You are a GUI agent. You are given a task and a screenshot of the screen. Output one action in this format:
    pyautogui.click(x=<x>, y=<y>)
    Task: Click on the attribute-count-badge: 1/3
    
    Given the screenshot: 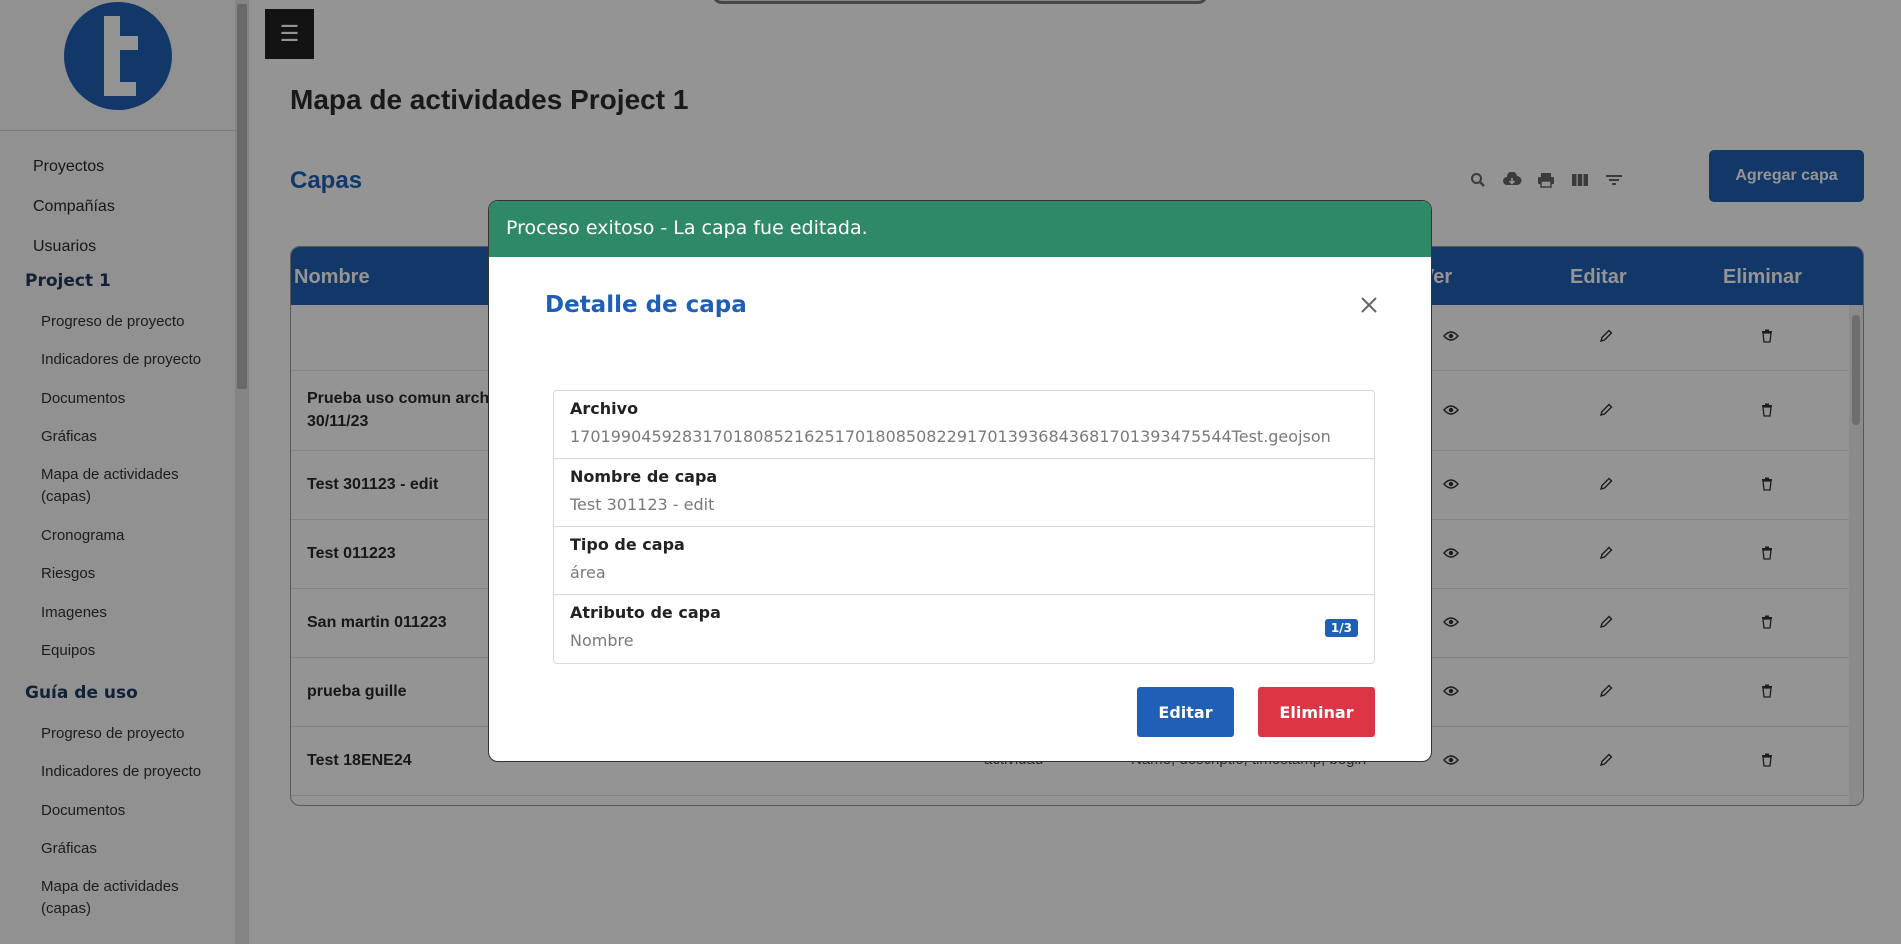 What is the action you would take?
    pyautogui.click(x=1341, y=628)
    